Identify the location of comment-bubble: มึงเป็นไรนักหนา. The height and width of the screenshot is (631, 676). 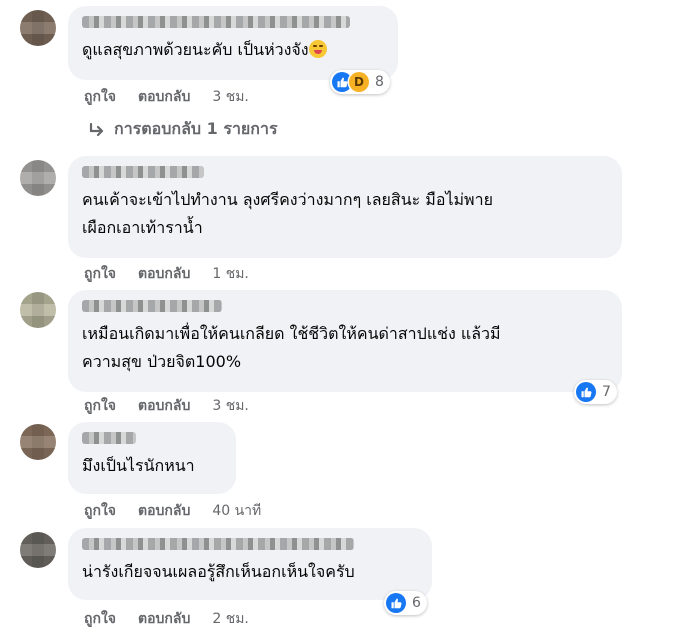
(152, 458).